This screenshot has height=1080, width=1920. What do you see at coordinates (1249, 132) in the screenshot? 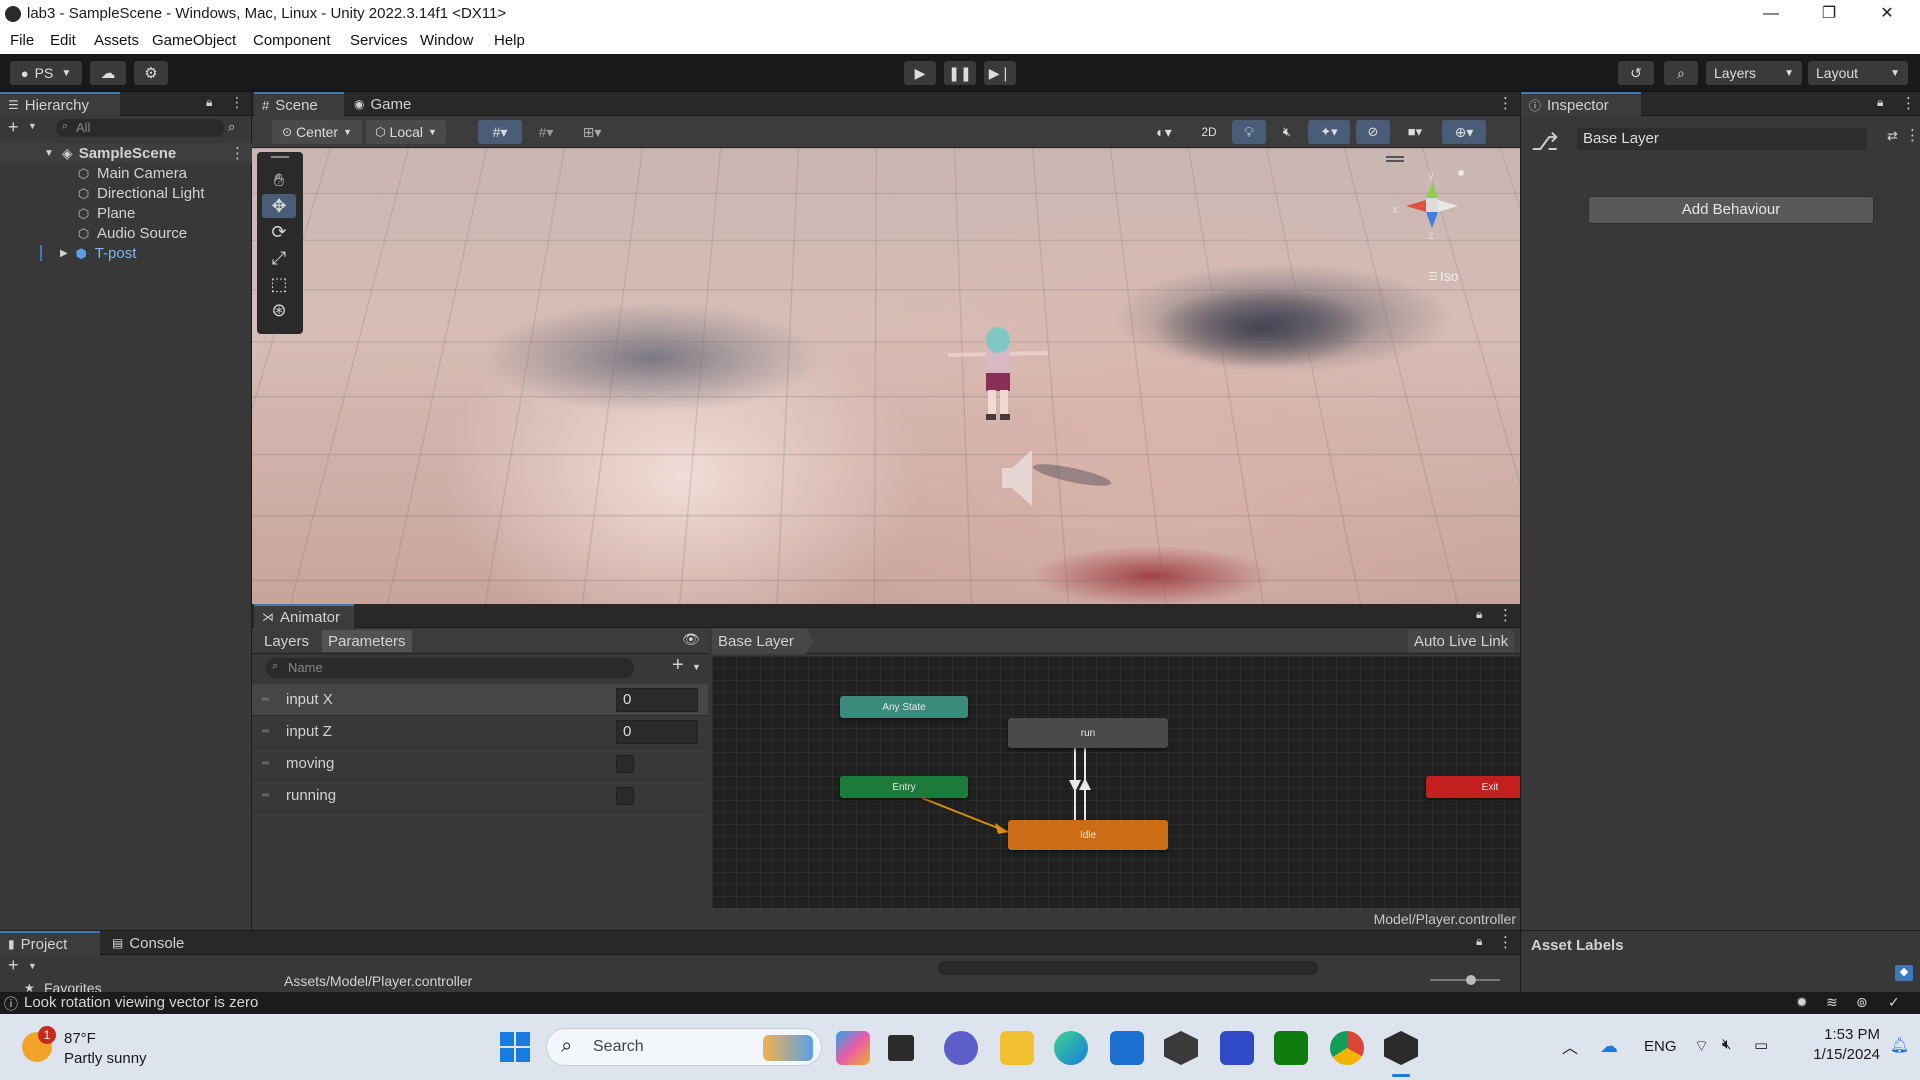
I see `lighting-toggle: 💡︎` at bounding box center [1249, 132].